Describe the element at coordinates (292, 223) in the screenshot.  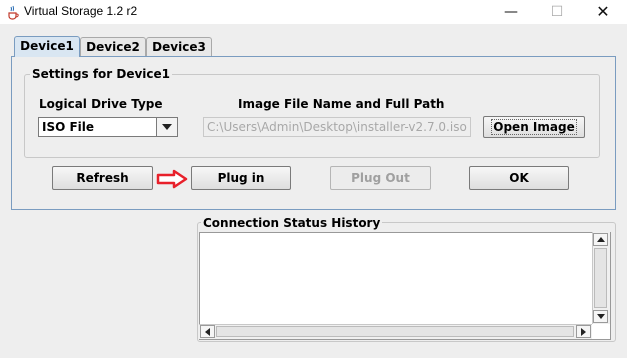
I see `status-group-title: Connection Status History` at that location.